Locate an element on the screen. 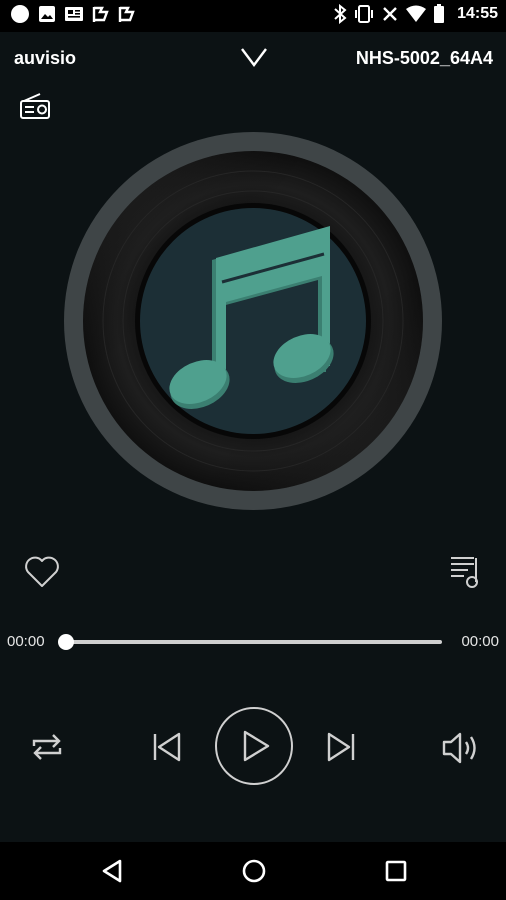 The width and height of the screenshot is (506, 900). nav-back-button is located at coordinates (113, 871).